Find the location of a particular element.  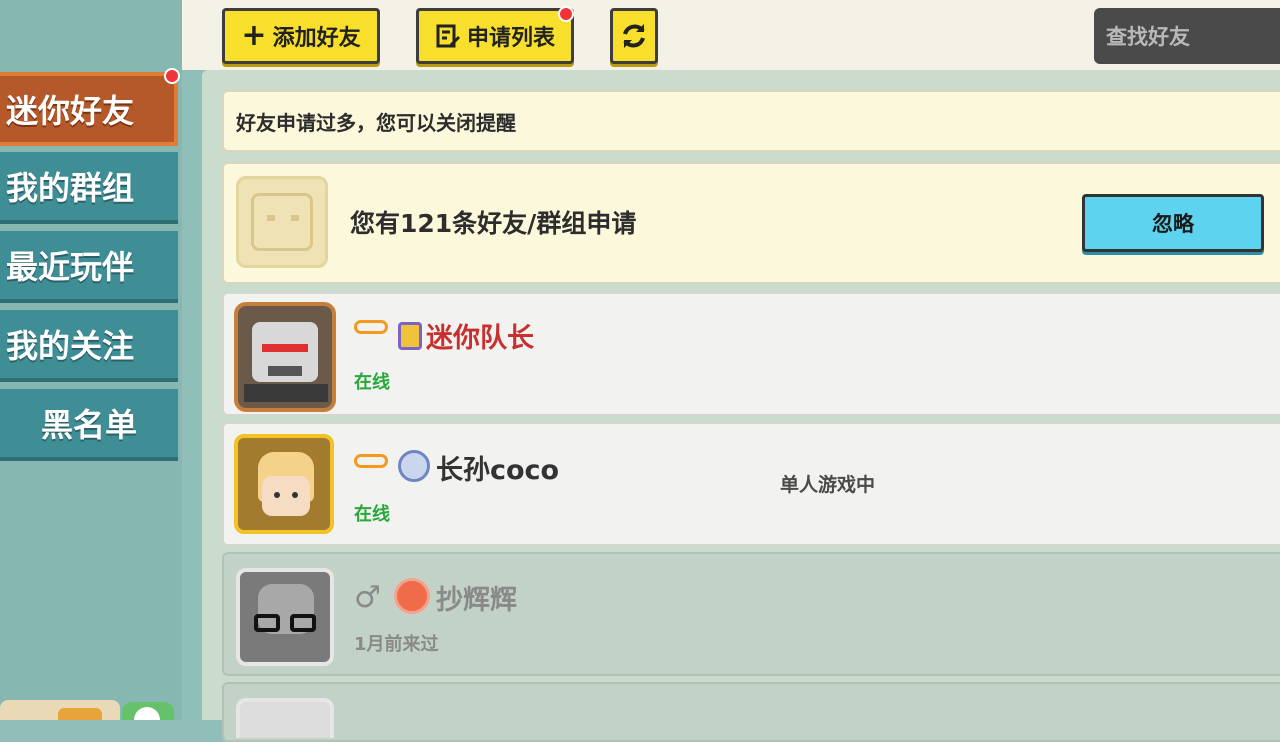

sidebar-item-my-groups: 我的群组 is located at coordinates (89, 188).